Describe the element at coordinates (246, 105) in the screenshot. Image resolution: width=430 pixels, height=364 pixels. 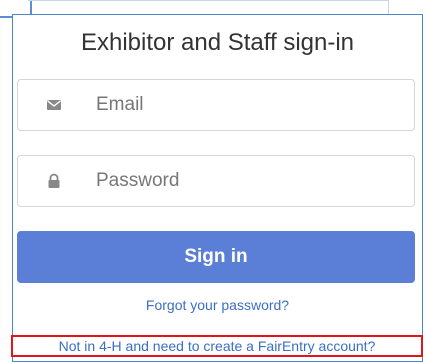
I see `email-input` at that location.